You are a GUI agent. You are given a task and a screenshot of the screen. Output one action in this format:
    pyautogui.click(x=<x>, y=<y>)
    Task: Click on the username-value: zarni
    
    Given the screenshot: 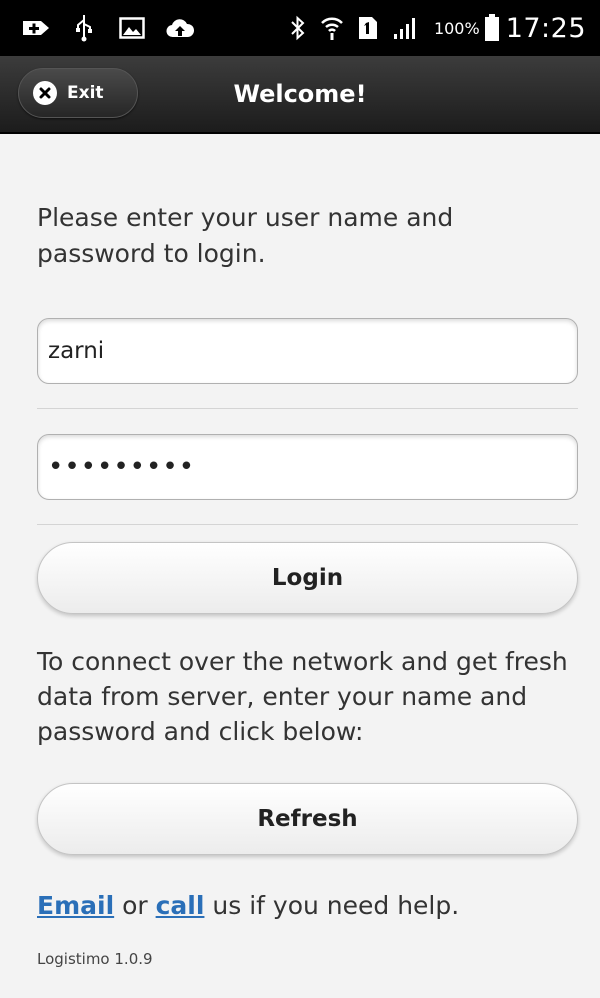 What is the action you would take?
    pyautogui.click(x=76, y=351)
    